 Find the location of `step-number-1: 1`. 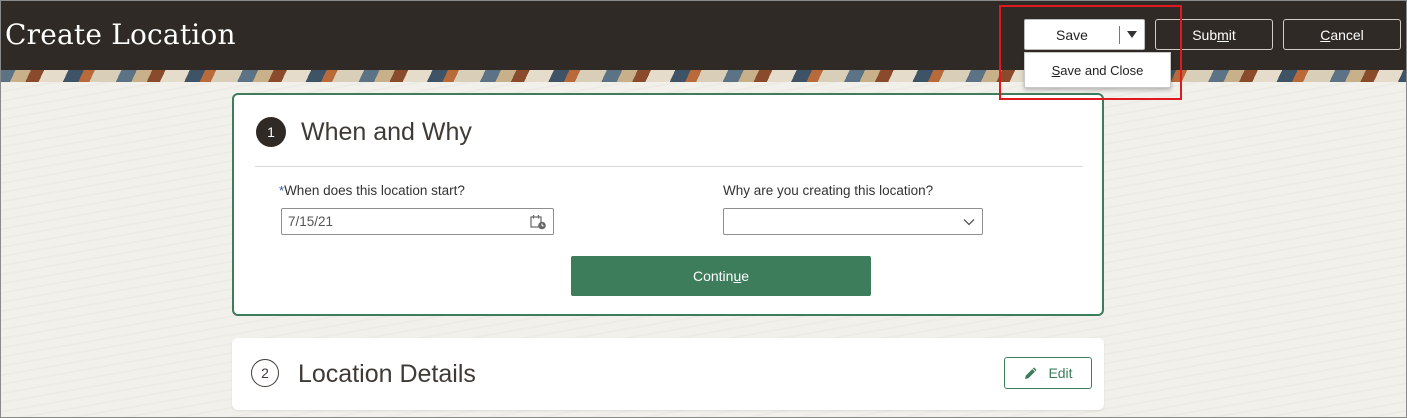

step-number-1: 1 is located at coordinates (271, 132).